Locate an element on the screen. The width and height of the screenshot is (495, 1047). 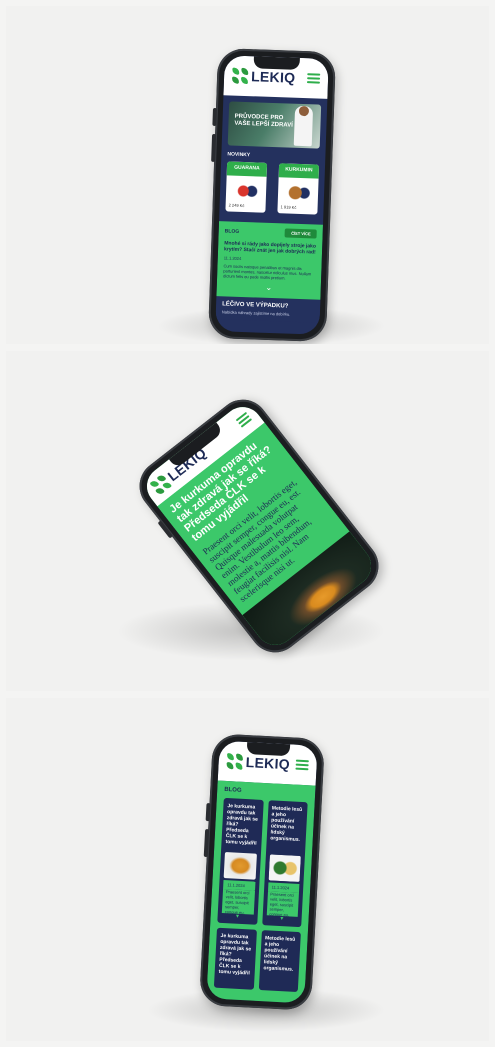
hero-banner: PRŮVODCE PRO VAŠE LEPŠÍ ZDRAVÍ is located at coordinates (274, 125).